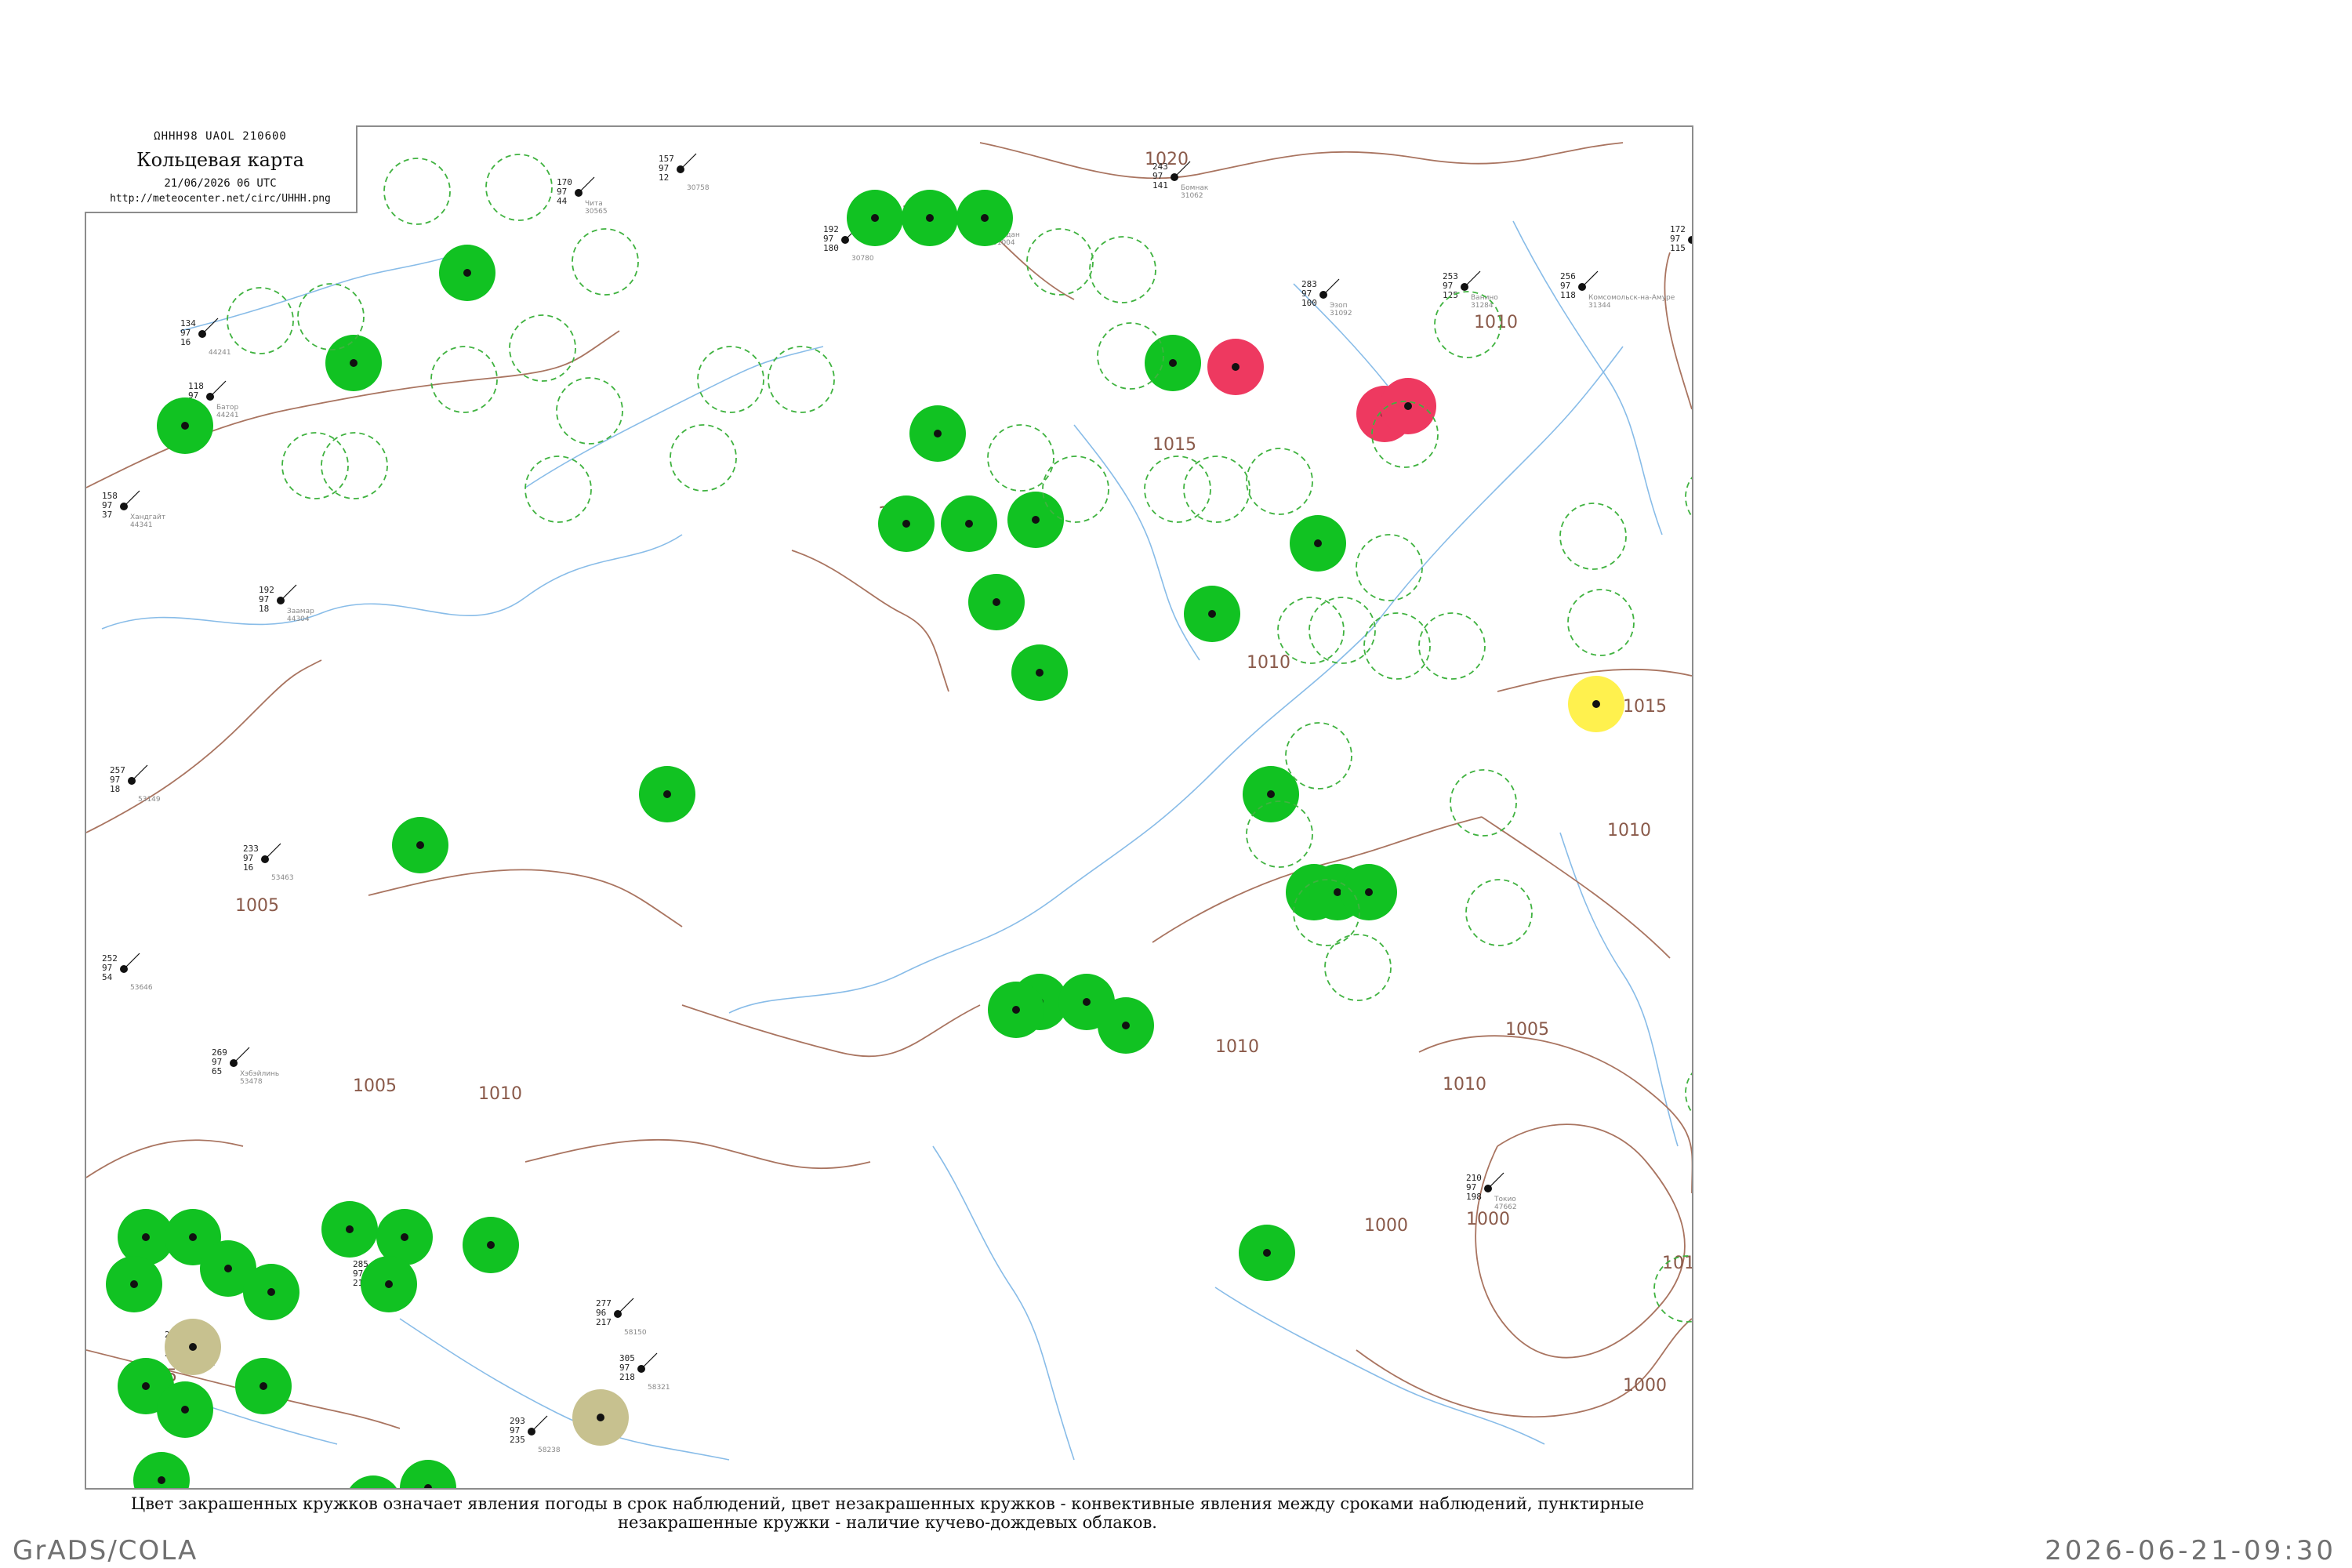 This screenshot has height=1568, width=2352. Describe the element at coordinates (1268, 663) in the screenshot. I see `isobar-label: 1010` at that location.